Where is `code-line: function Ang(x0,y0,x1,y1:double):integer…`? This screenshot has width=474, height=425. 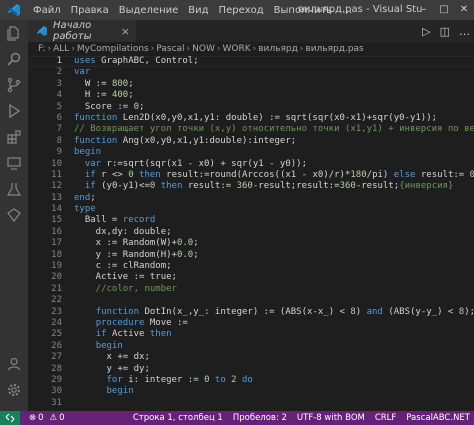 code-line: function Ang(x0,y0,x1,y1:double):integer… is located at coordinates (274, 141).